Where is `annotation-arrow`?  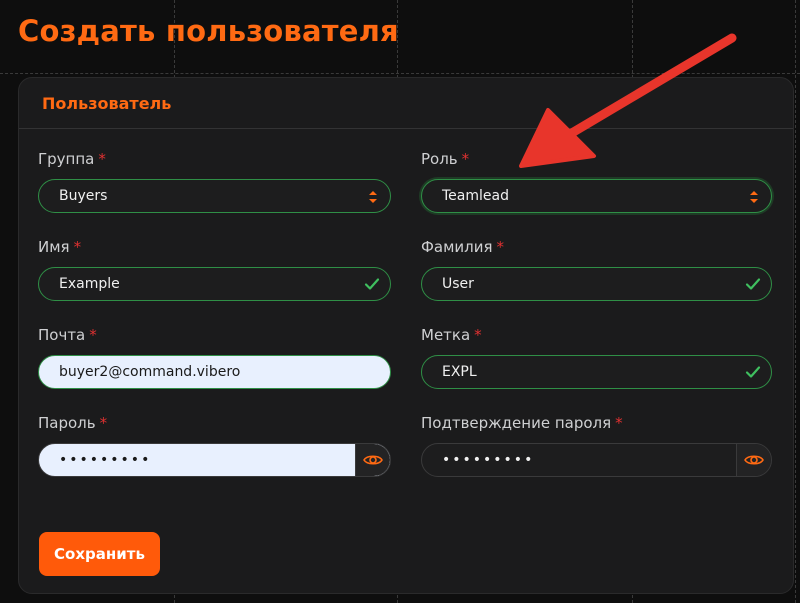
annotation-arrow is located at coordinates (628, 100).